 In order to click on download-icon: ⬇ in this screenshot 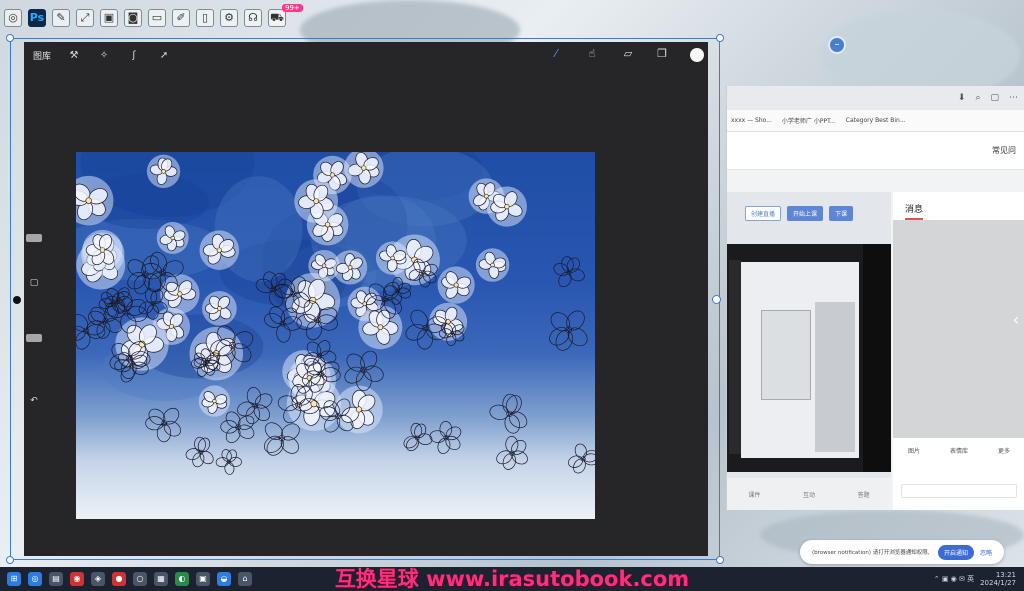, I will do `click(962, 98)`.